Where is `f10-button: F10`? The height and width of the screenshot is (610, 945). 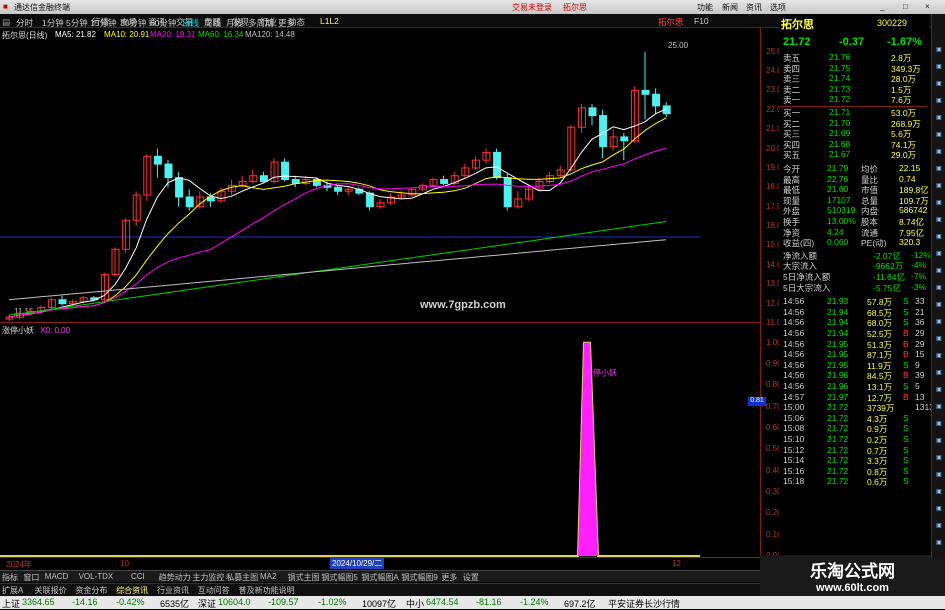 f10-button: F10 is located at coordinates (701, 21).